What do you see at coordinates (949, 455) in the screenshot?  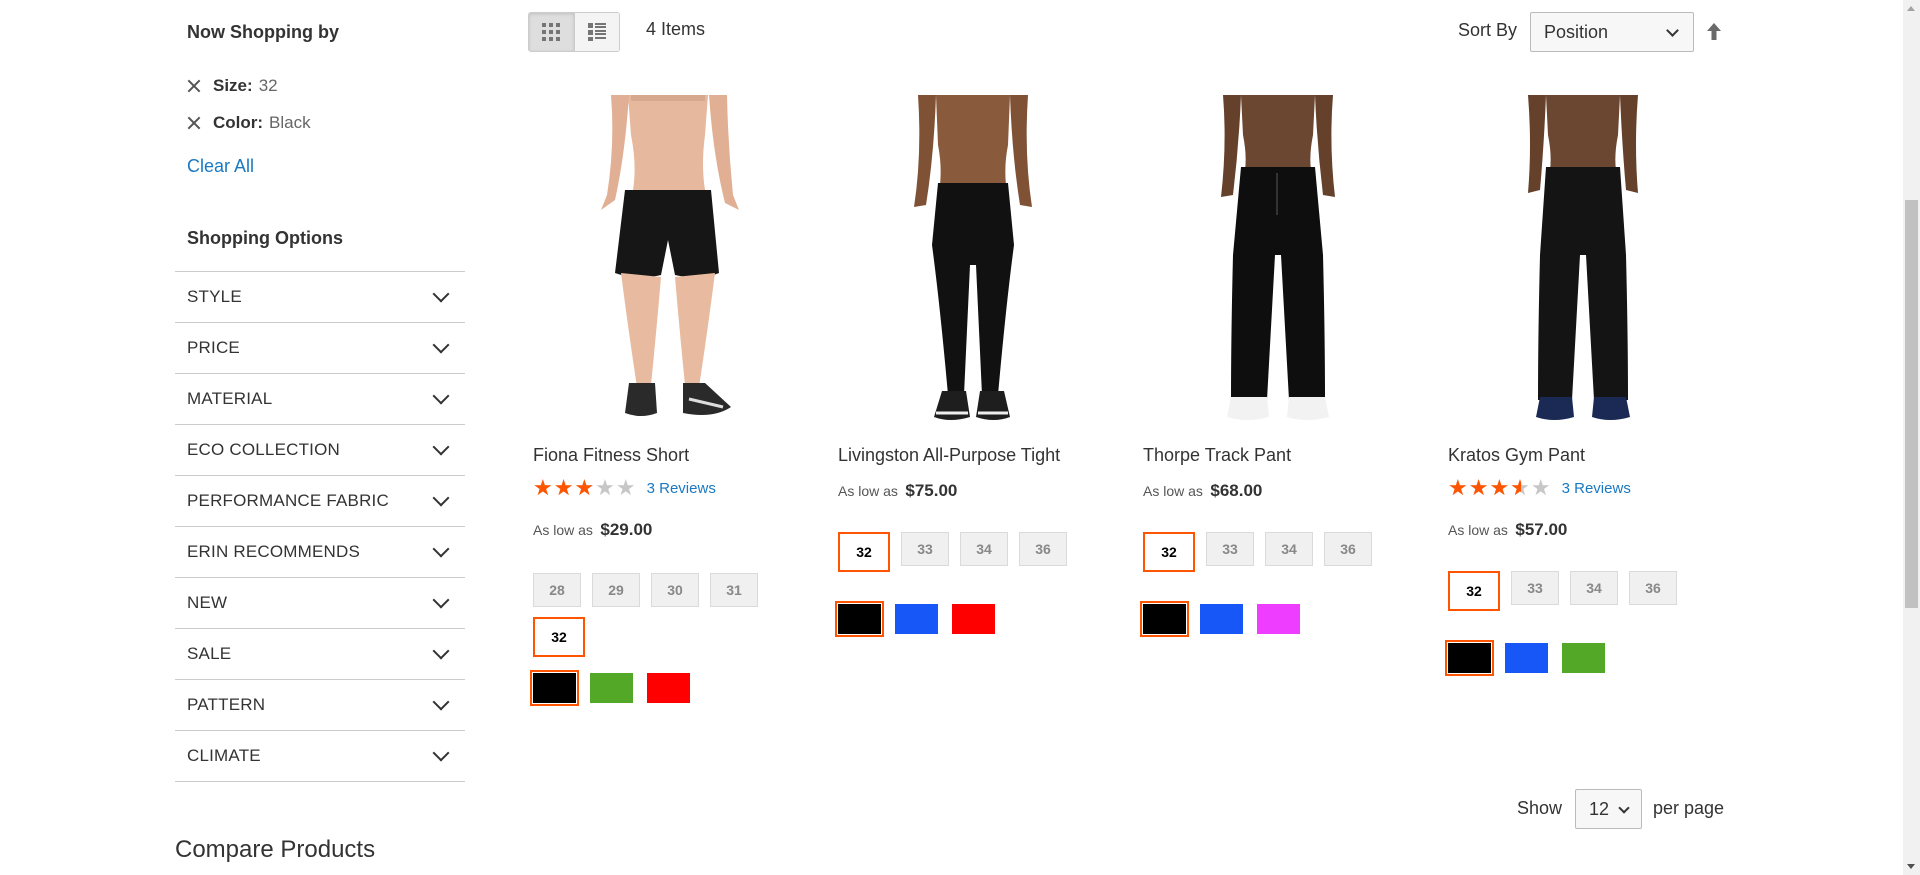 I see `product-name-link: Livingston All-Purpose Tight` at bounding box center [949, 455].